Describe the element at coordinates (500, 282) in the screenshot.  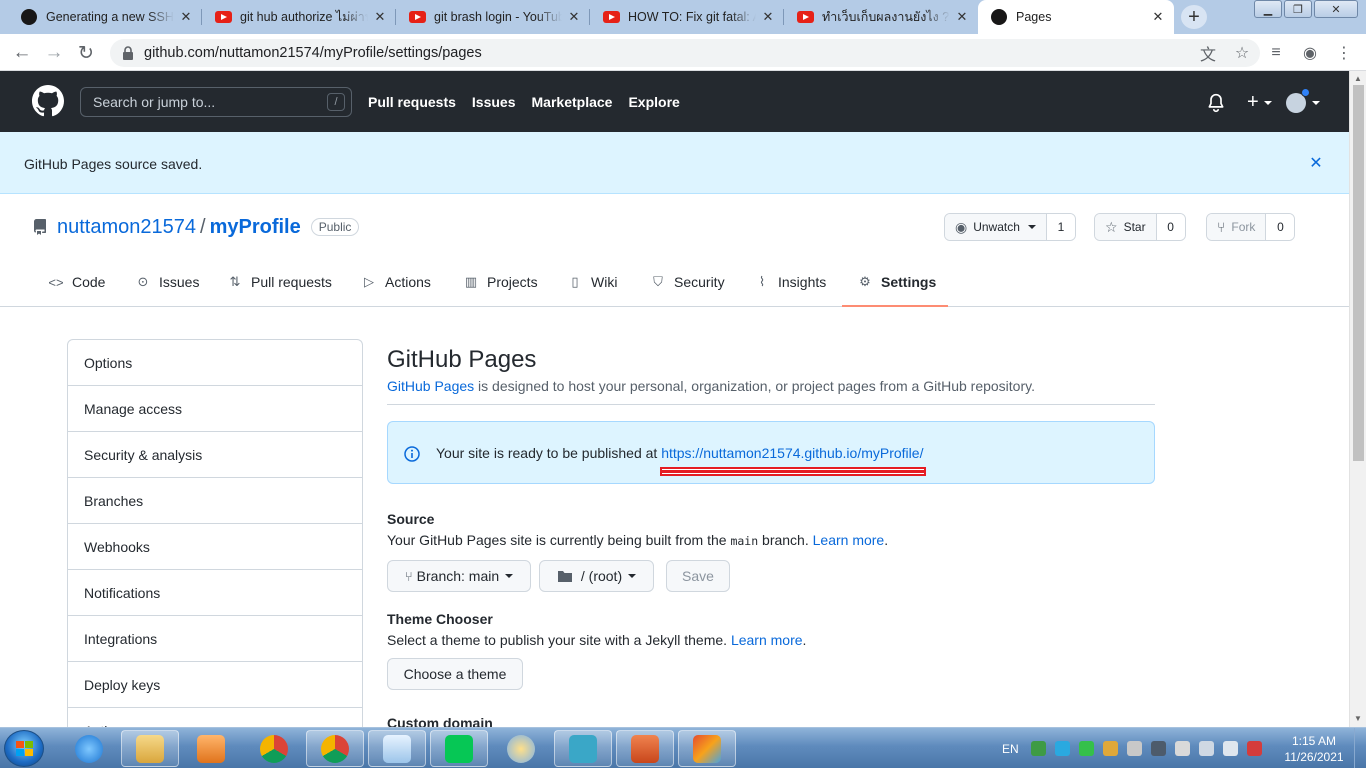
I see `tab-projects: ▥ Projects` at that location.